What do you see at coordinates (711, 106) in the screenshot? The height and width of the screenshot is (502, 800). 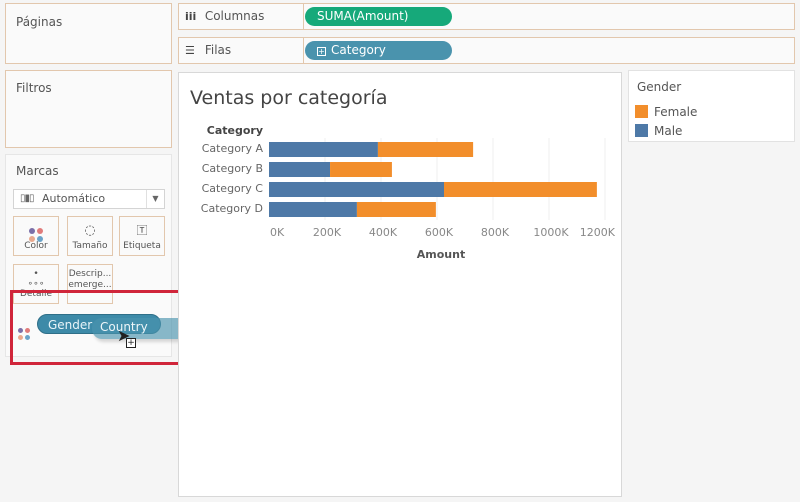 I see `gender-legend: Gender Female Male` at bounding box center [711, 106].